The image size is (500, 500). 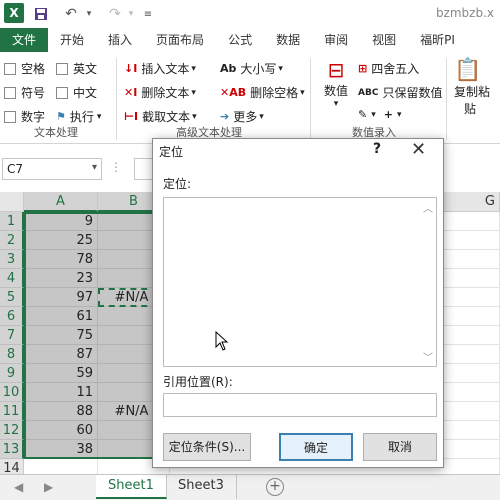 What do you see at coordinates (316, 447) in the screenshot?
I see `ok-button: 确定` at bounding box center [316, 447].